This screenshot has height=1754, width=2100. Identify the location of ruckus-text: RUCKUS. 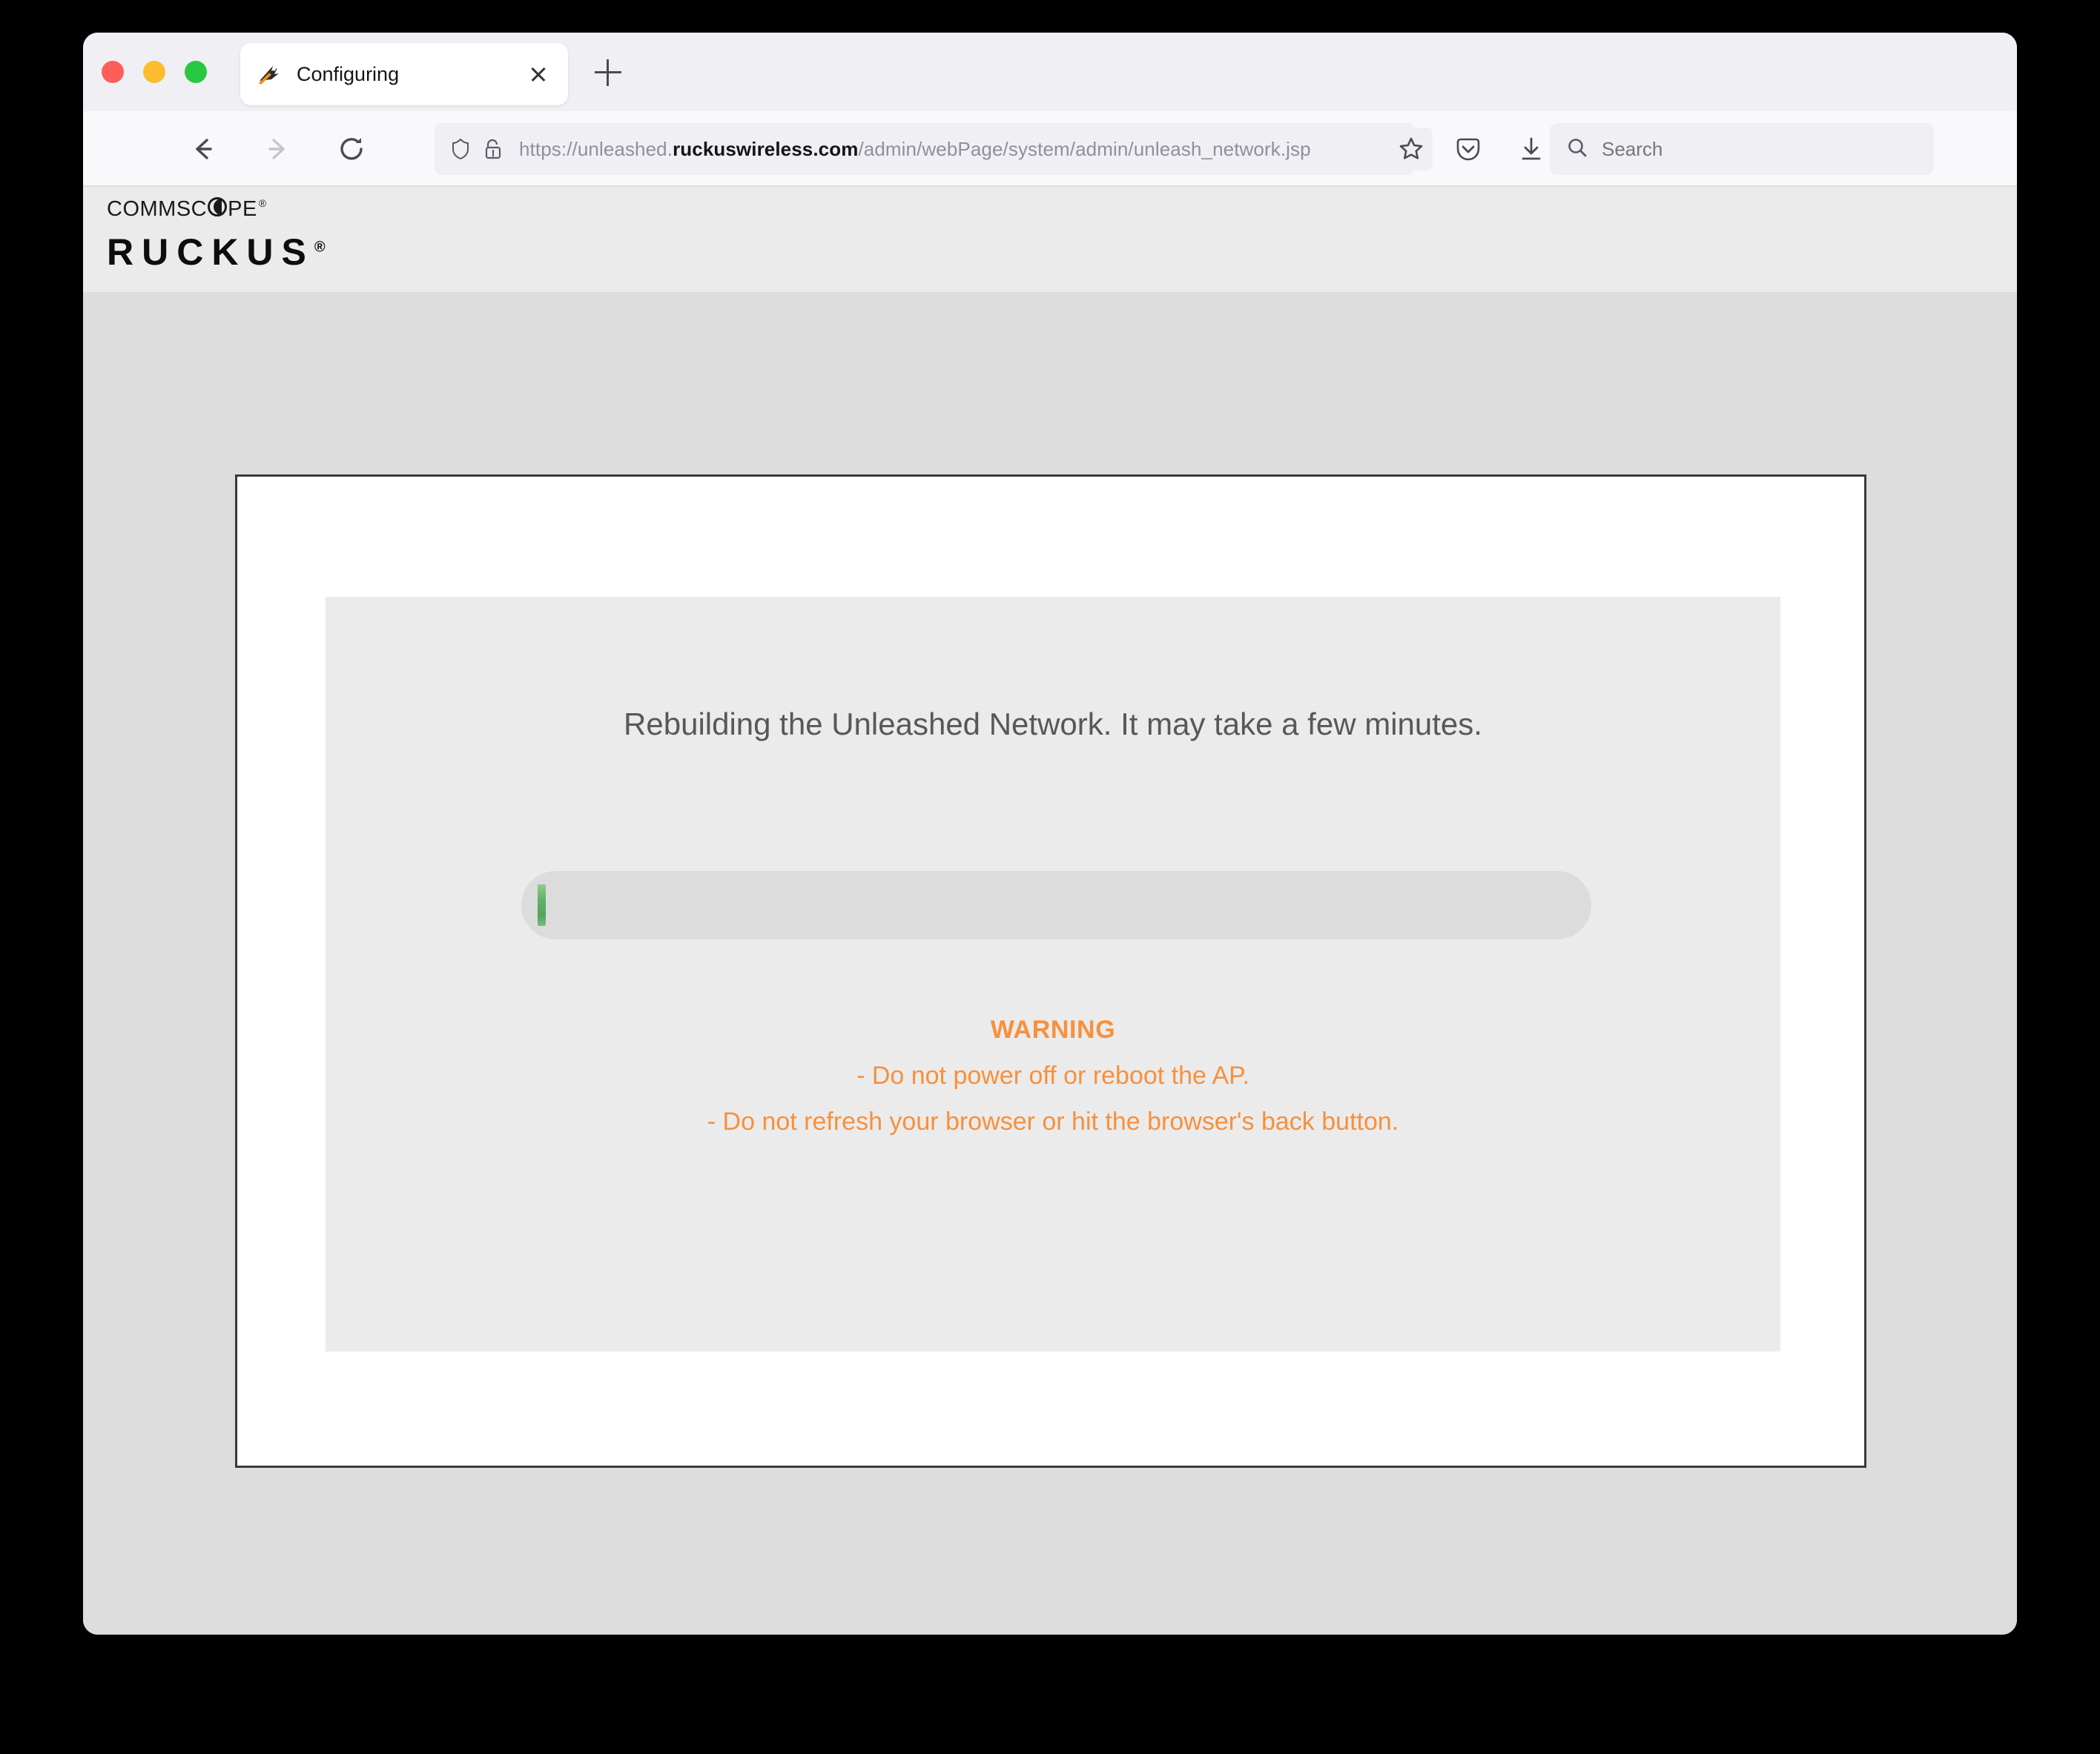
(210, 252).